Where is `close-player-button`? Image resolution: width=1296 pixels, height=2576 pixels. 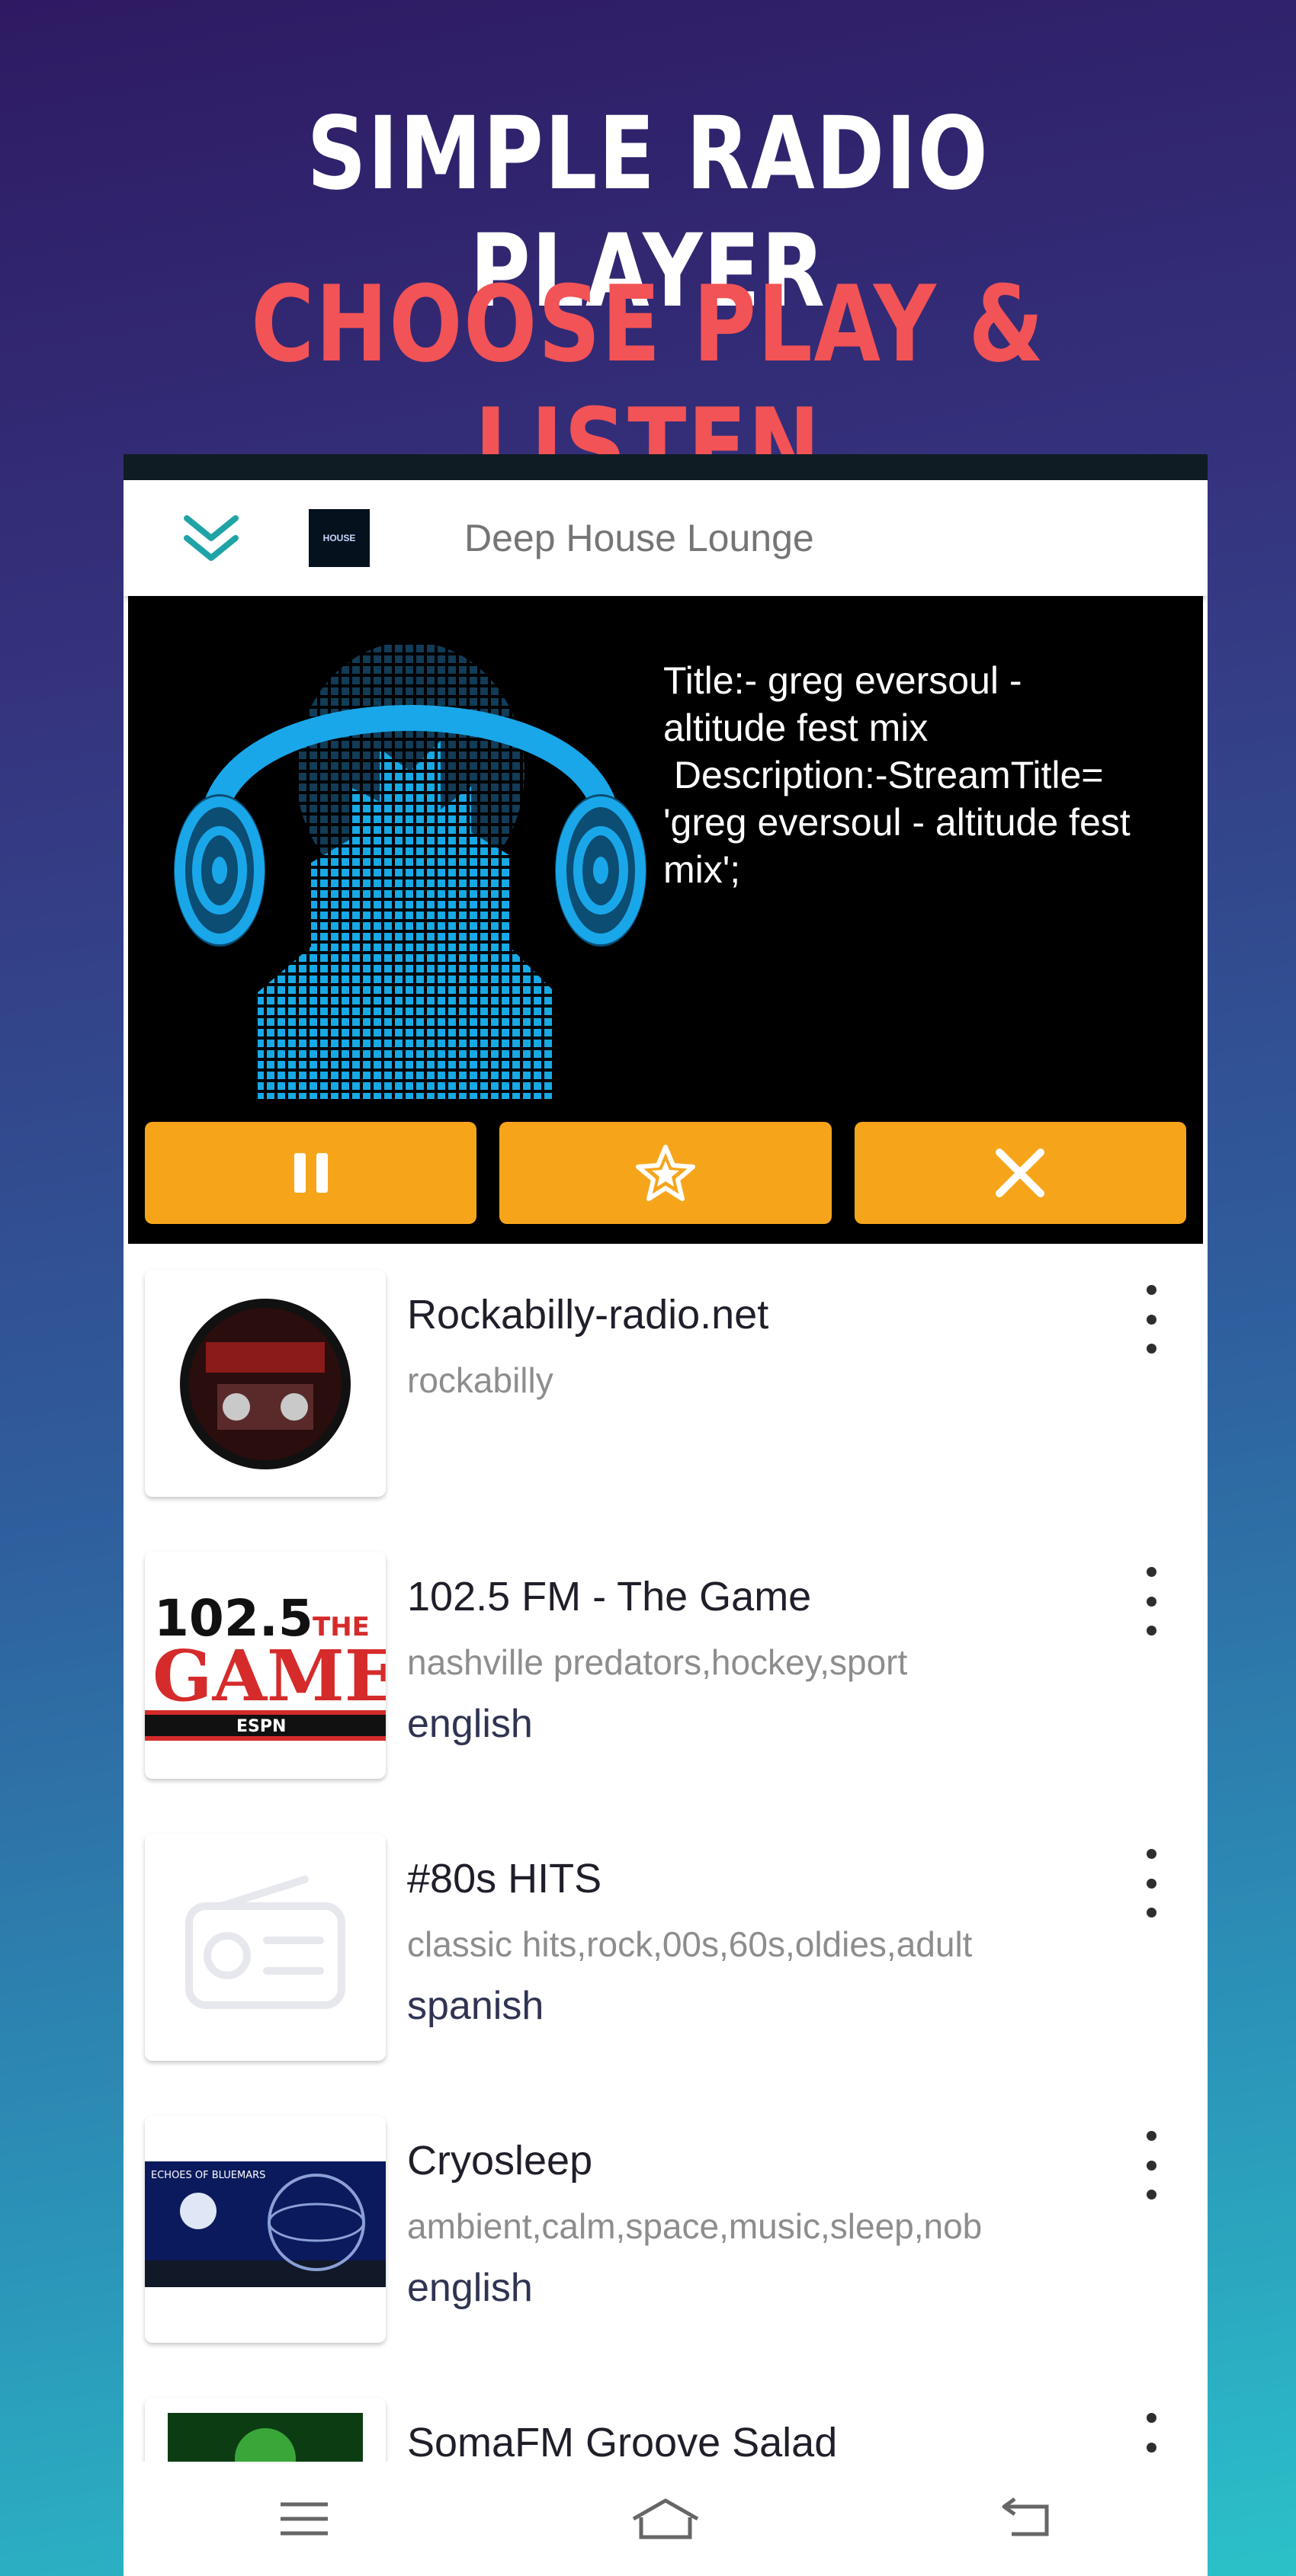
close-player-button is located at coordinates (1020, 1173).